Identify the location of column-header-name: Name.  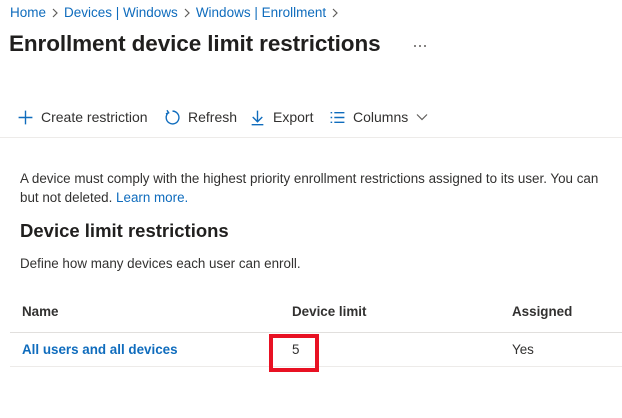
(40, 311).